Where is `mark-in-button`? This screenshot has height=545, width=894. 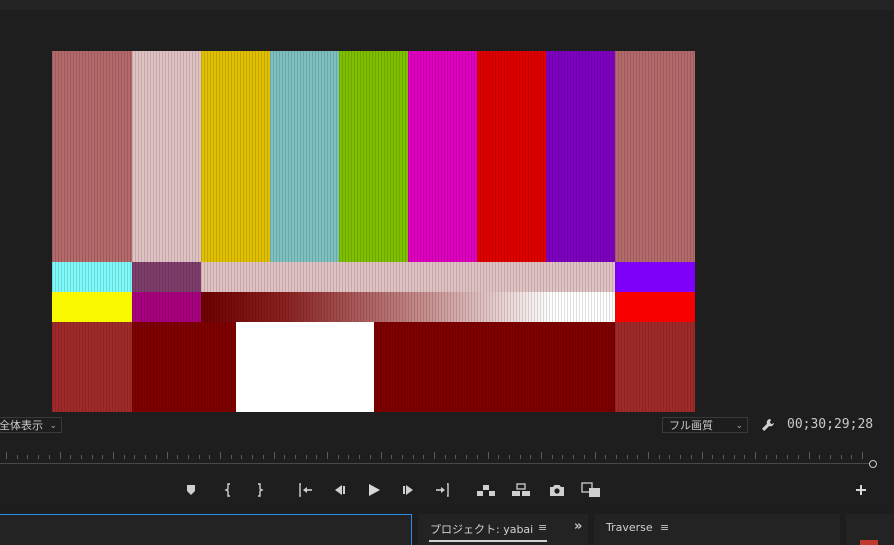
mark-in-button is located at coordinates (228, 490).